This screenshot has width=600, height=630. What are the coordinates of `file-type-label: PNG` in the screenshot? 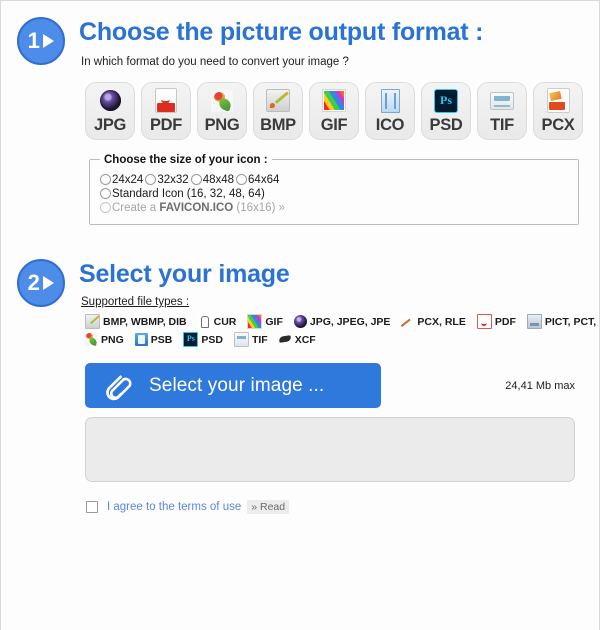 It's located at (112, 339).